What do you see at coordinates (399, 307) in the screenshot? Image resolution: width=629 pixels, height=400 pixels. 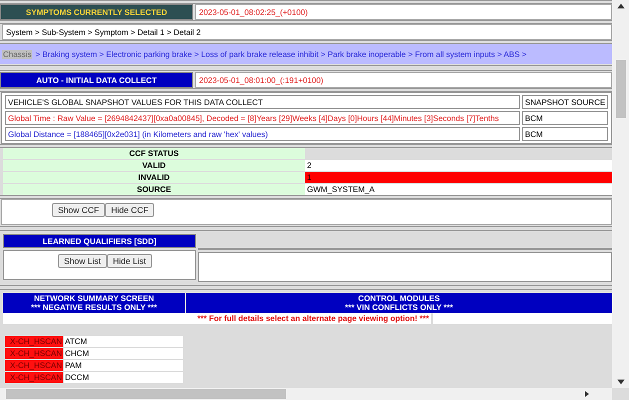 I see `header-subtitle: *** VIN CONFLICTS ONLY ***` at bounding box center [399, 307].